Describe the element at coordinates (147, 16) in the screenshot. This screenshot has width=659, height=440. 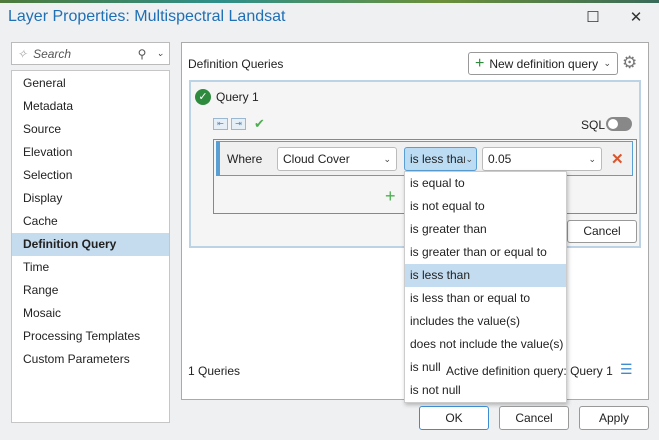
I see `window-title: Layer Properties: Multispectral Landsat` at that location.